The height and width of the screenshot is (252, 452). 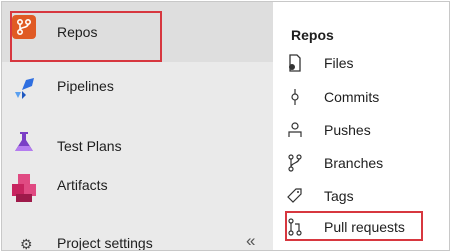 What do you see at coordinates (89, 146) in the screenshot?
I see `sidebar-item-label: Test Plans` at bounding box center [89, 146].